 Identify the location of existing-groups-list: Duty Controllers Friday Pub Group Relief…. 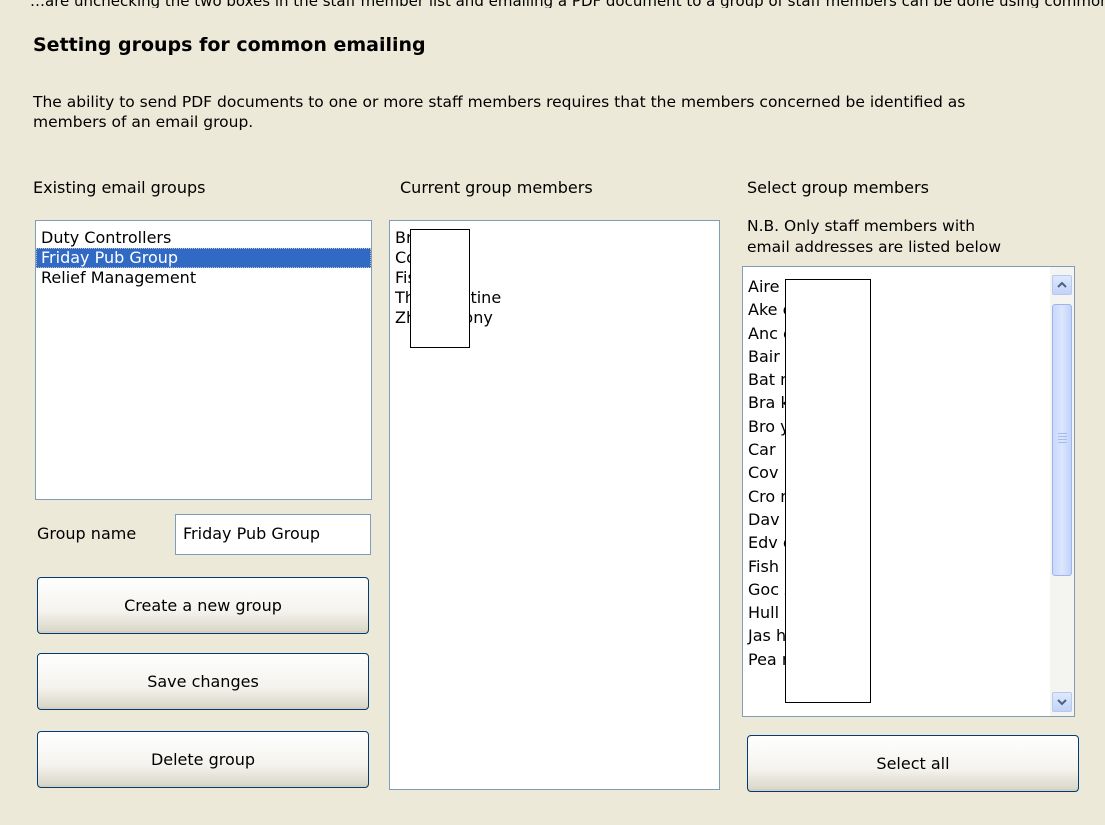
(203, 360).